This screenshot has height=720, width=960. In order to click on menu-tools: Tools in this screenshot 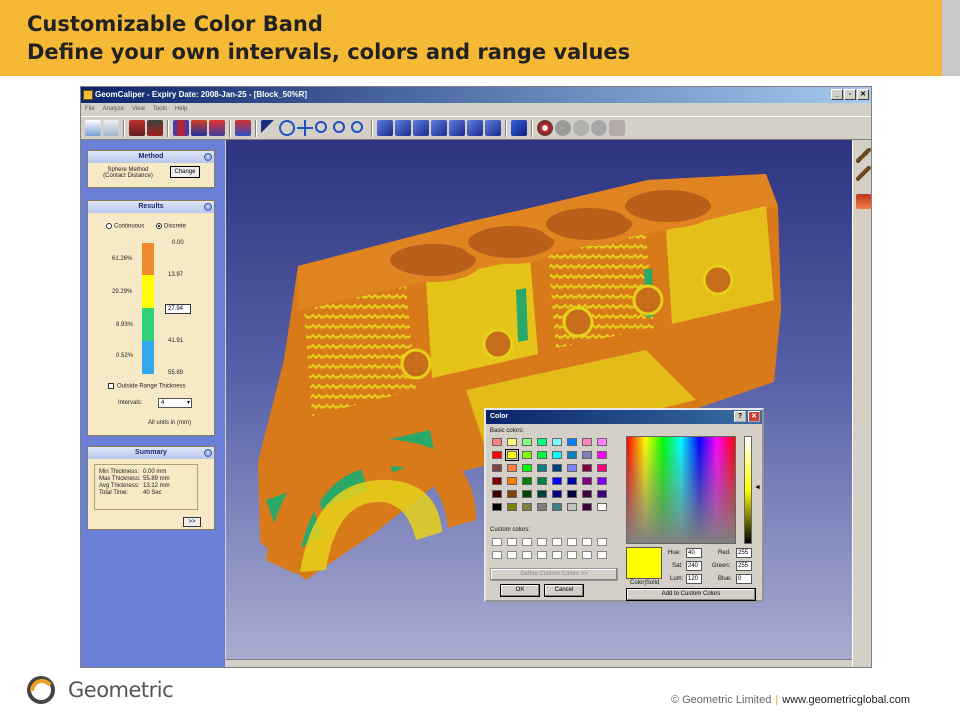, I will do `click(160, 109)`.